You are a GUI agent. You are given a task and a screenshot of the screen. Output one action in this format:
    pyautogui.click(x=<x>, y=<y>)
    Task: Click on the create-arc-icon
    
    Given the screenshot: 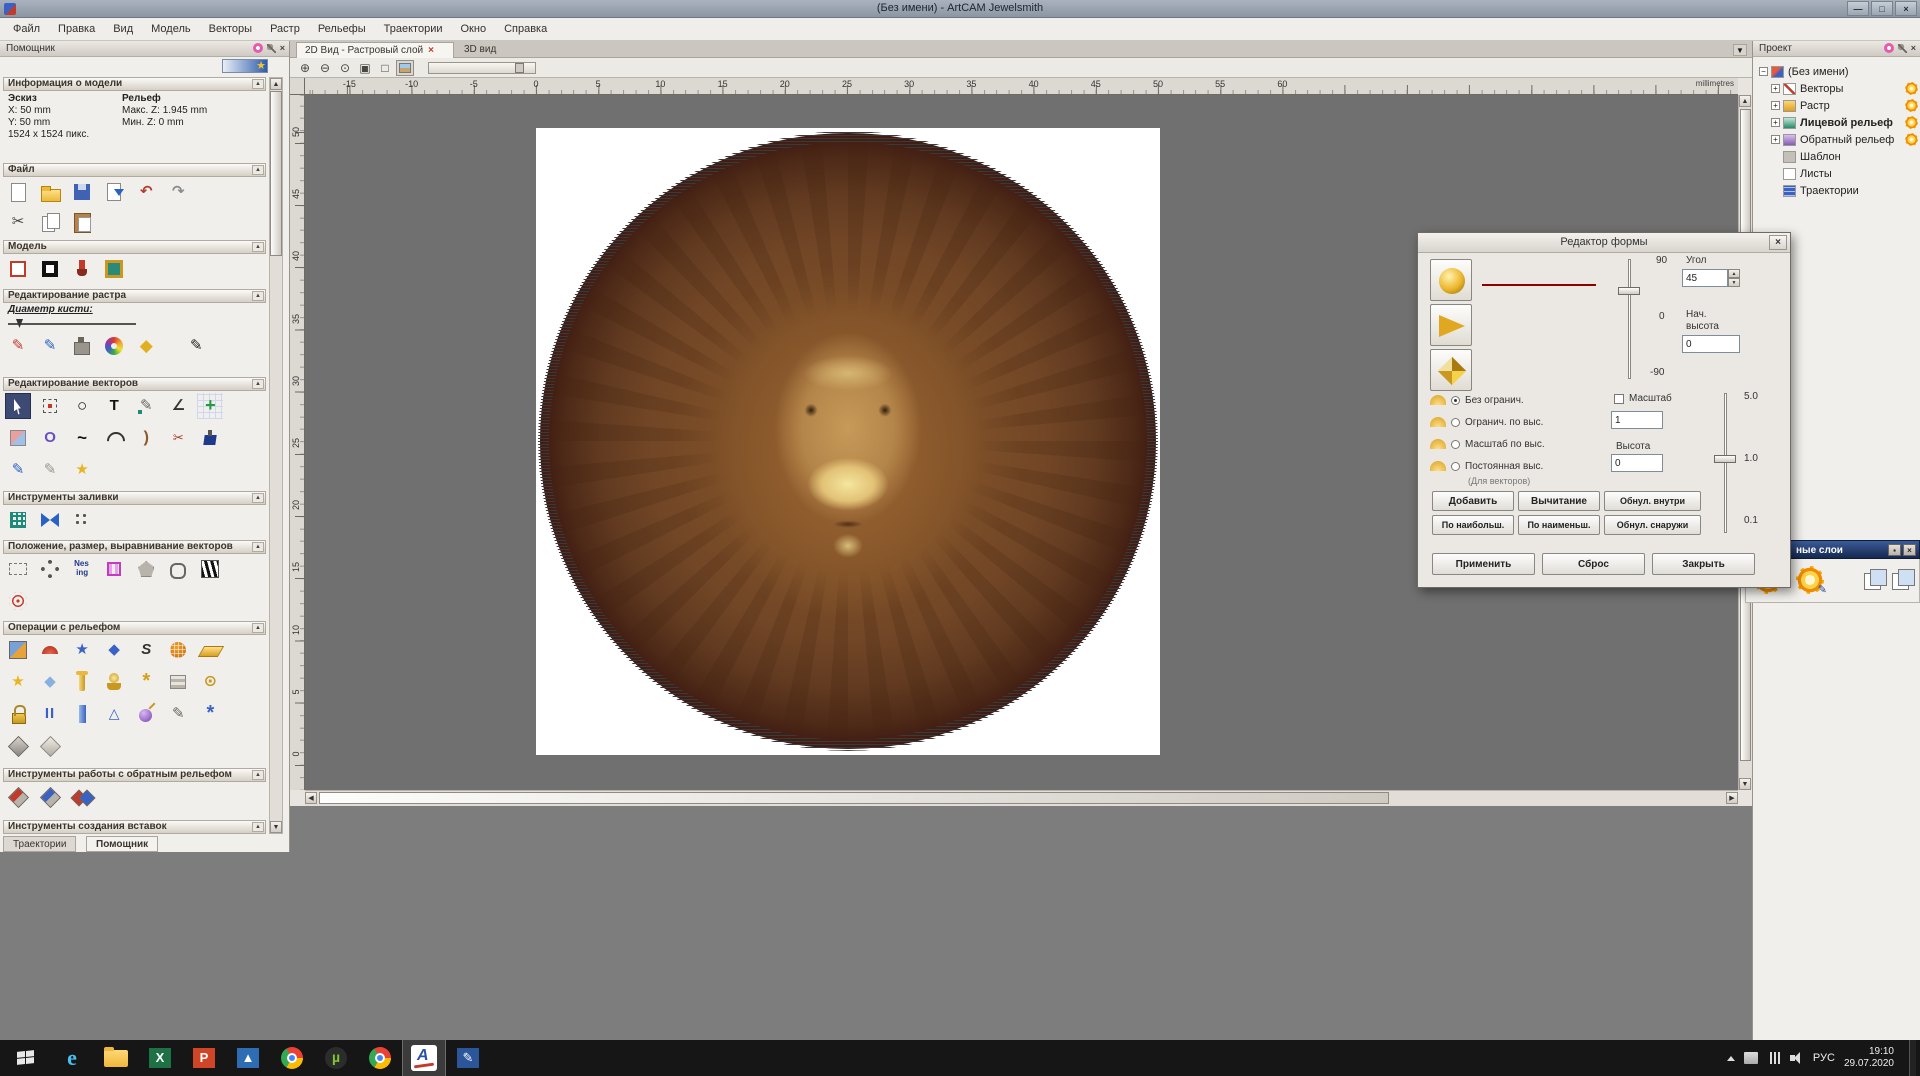 What is the action you would take?
    pyautogui.click(x=114, y=438)
    